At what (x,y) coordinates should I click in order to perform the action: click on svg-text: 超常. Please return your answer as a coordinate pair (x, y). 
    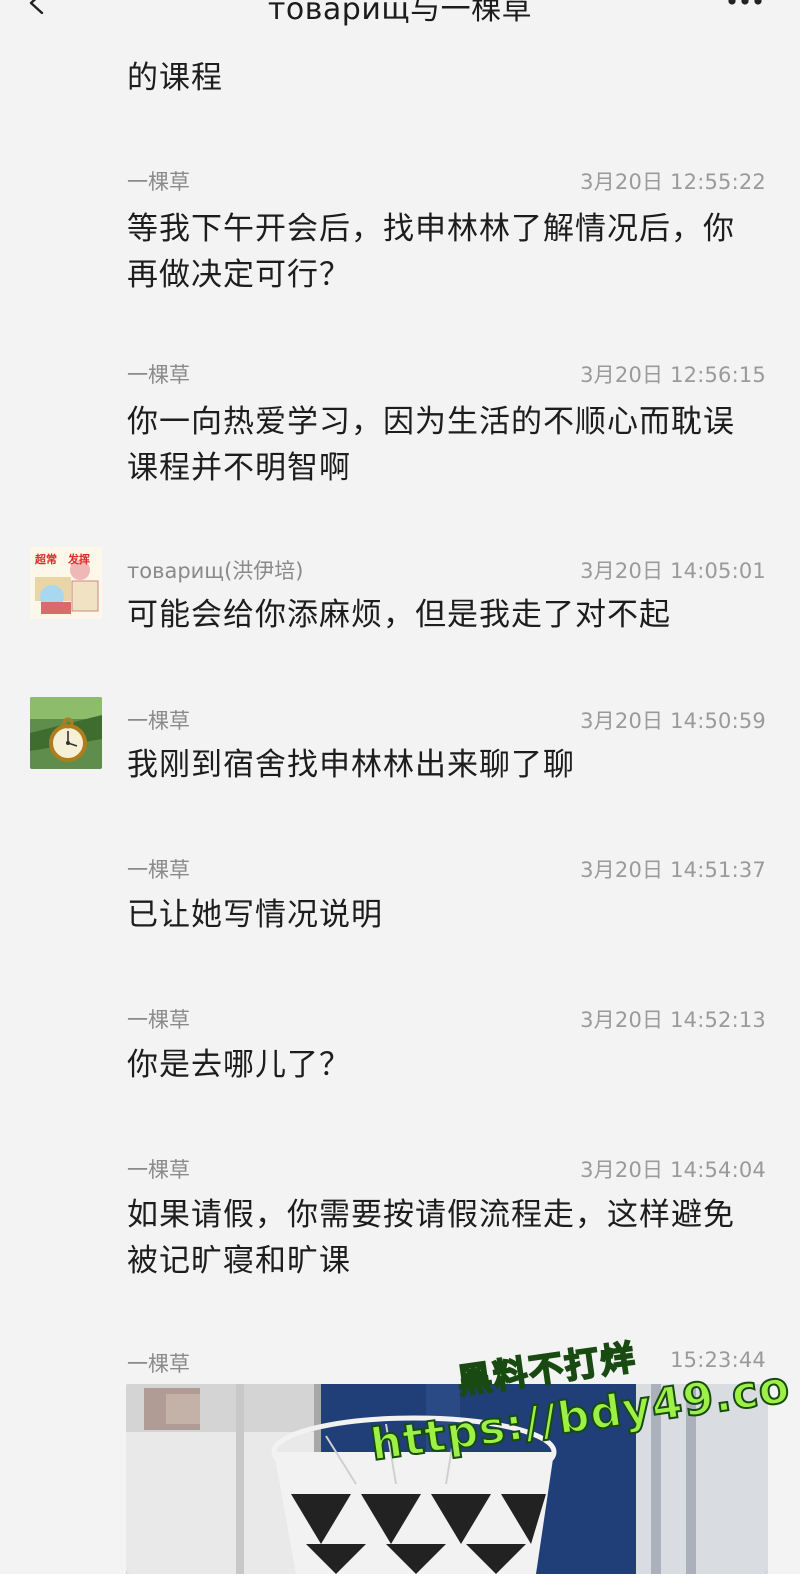
    Looking at the image, I should click on (45, 559).